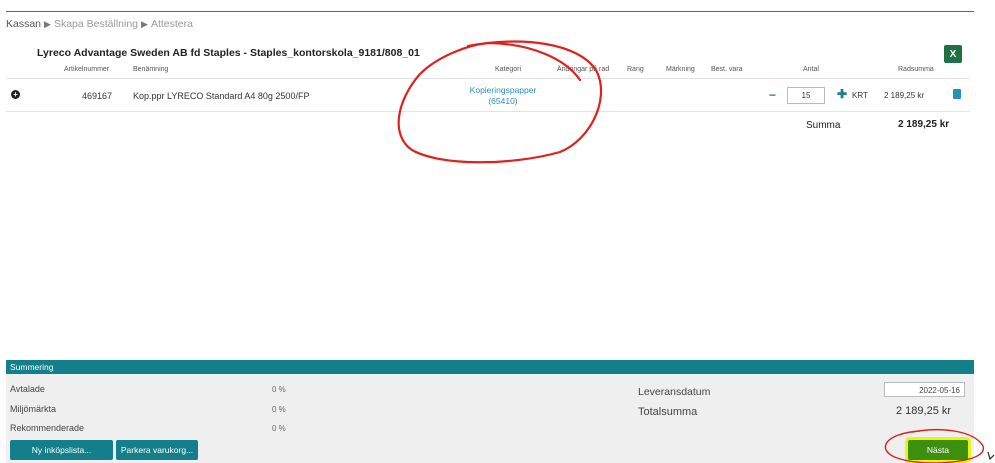 The image size is (995, 463). What do you see at coordinates (991, 456) in the screenshot?
I see `annotation-mark` at bounding box center [991, 456].